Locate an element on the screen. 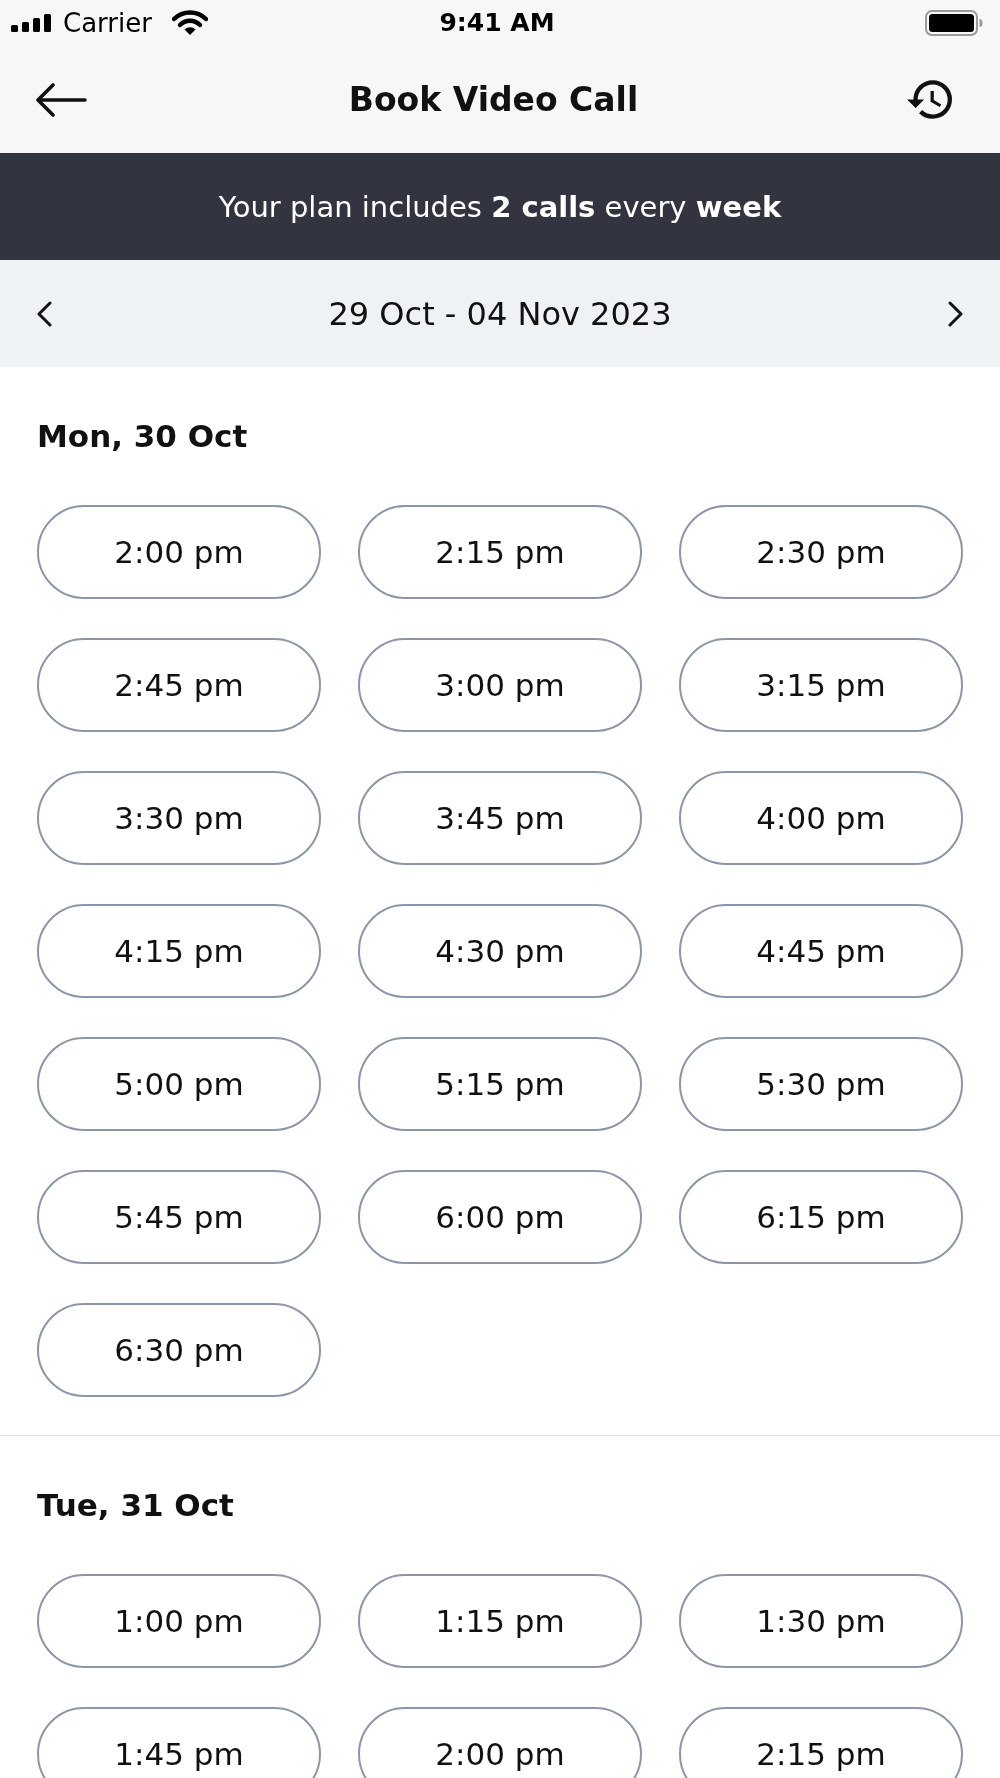  previous-week-button is located at coordinates (44, 313).